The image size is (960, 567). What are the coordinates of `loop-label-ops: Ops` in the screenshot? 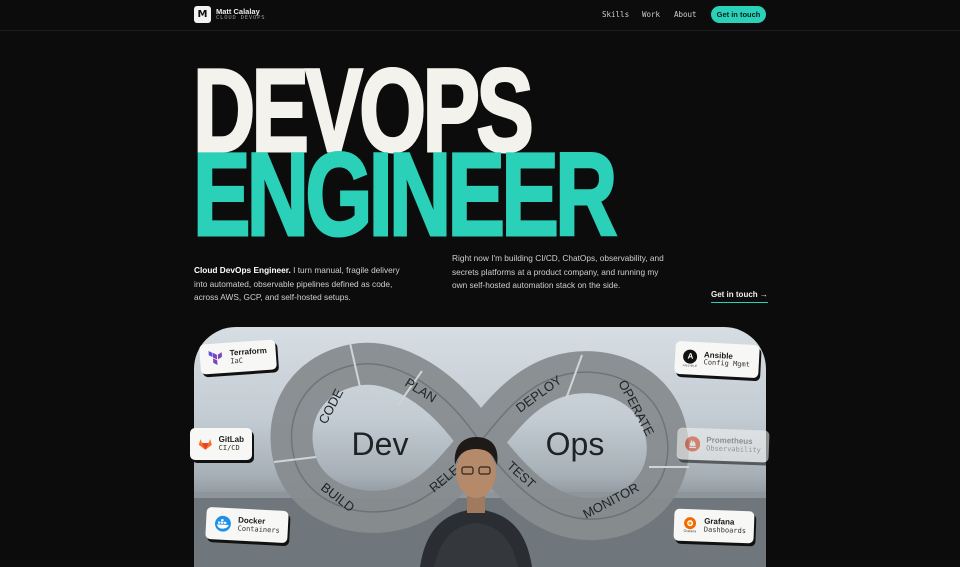 It's located at (575, 444).